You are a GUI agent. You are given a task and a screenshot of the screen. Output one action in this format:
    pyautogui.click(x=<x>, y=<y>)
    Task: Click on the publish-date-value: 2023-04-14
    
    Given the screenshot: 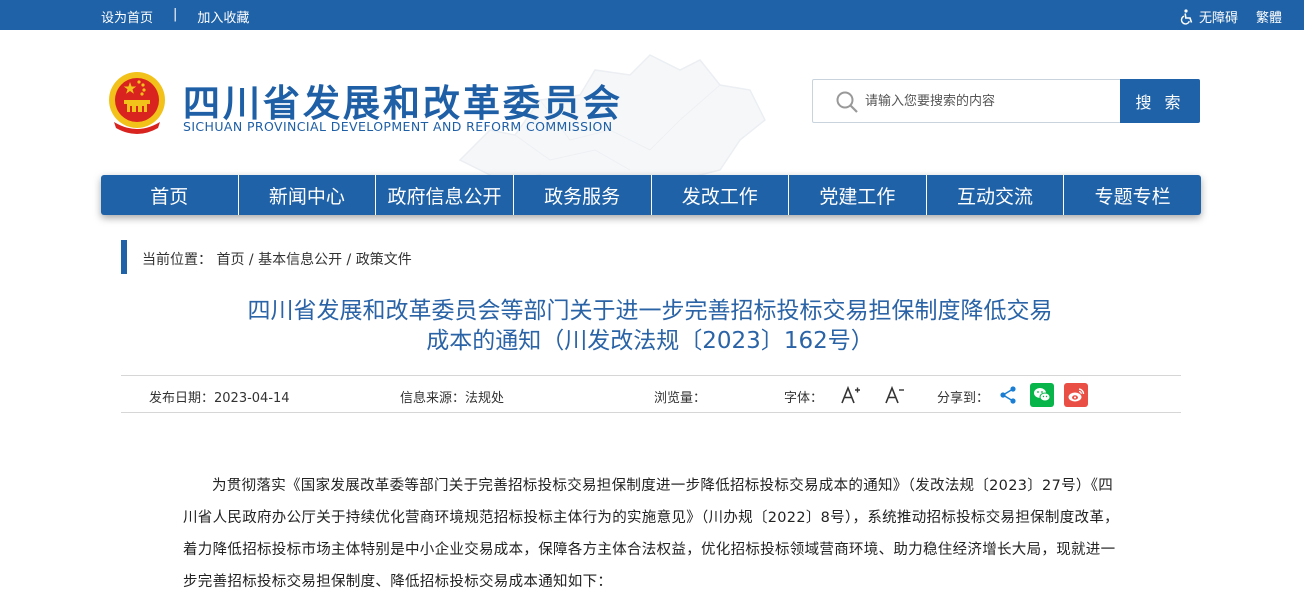 What is the action you would take?
    pyautogui.click(x=252, y=398)
    